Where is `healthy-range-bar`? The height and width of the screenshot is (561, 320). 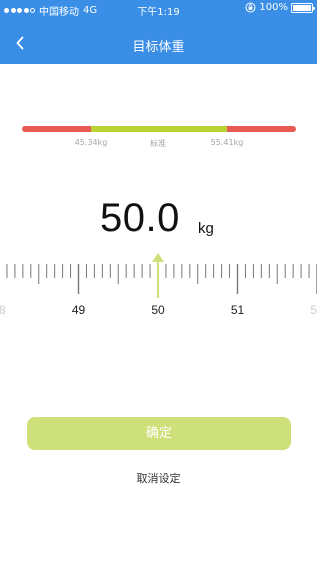 healthy-range-bar is located at coordinates (159, 129).